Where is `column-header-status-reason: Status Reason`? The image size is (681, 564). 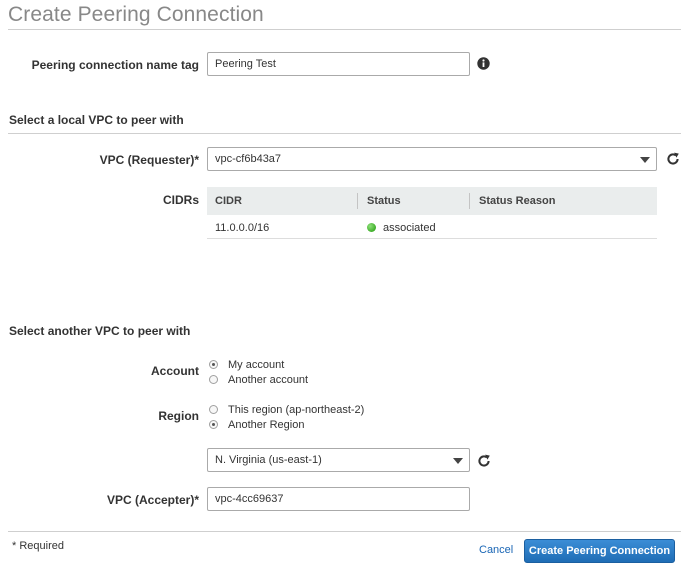
column-header-status-reason: Status Reason is located at coordinates (517, 201).